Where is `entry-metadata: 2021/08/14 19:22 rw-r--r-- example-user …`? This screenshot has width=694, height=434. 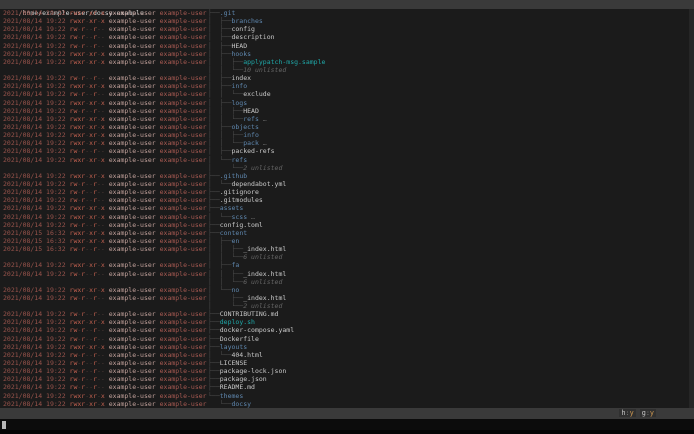
entry-metadata: 2021/08/14 19:22 rw-r--r-- example-user … is located at coordinates (104, 379).